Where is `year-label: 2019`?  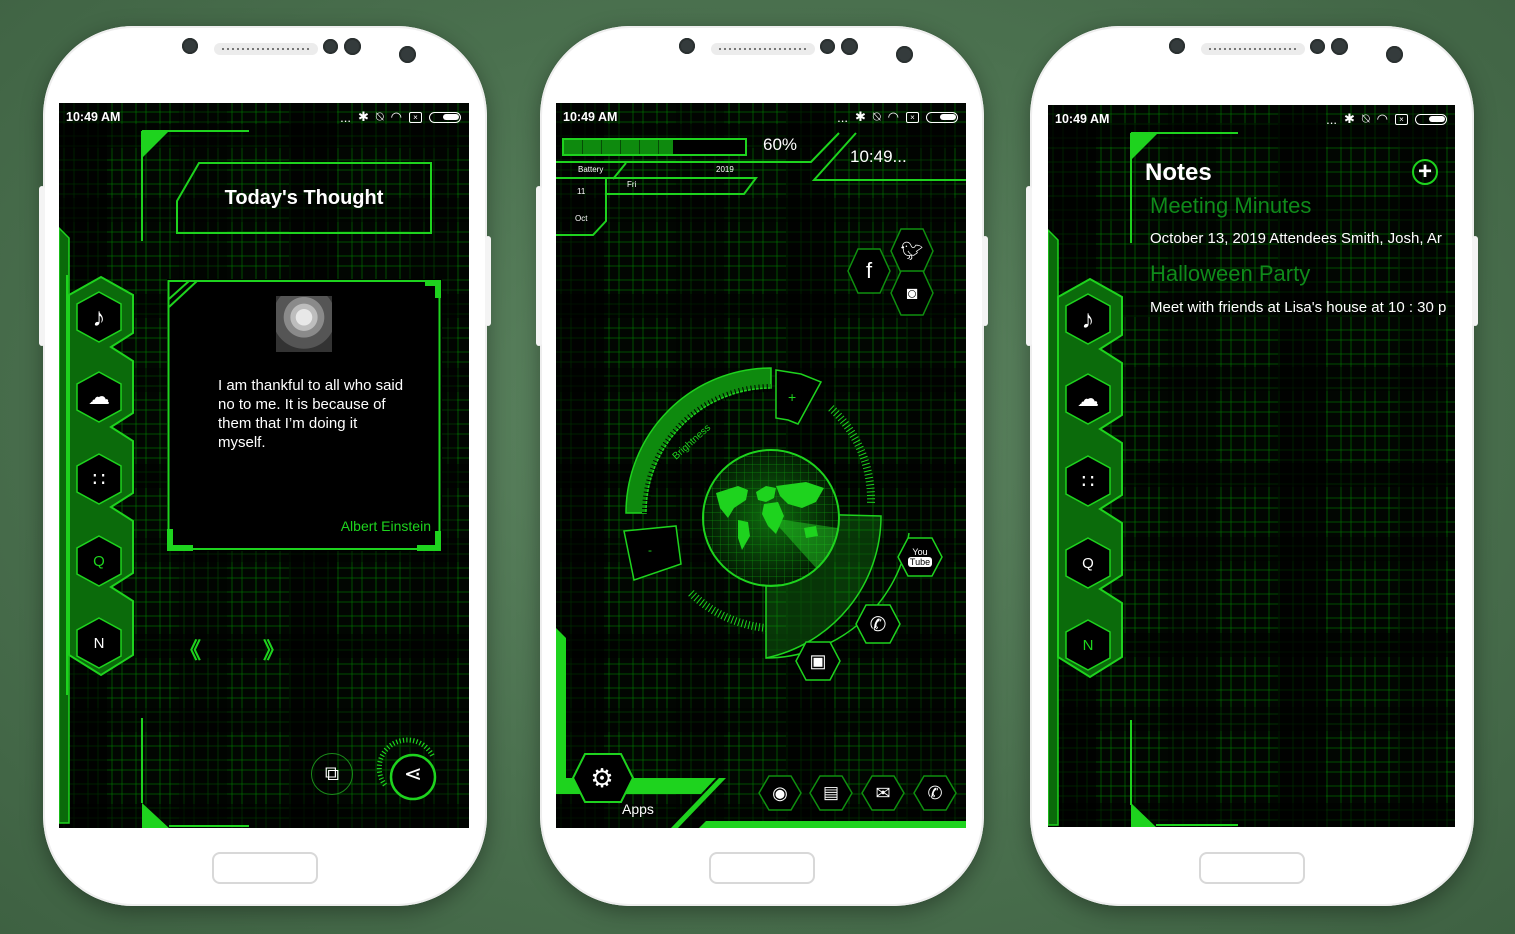
year-label: 2019 is located at coordinates (725, 169).